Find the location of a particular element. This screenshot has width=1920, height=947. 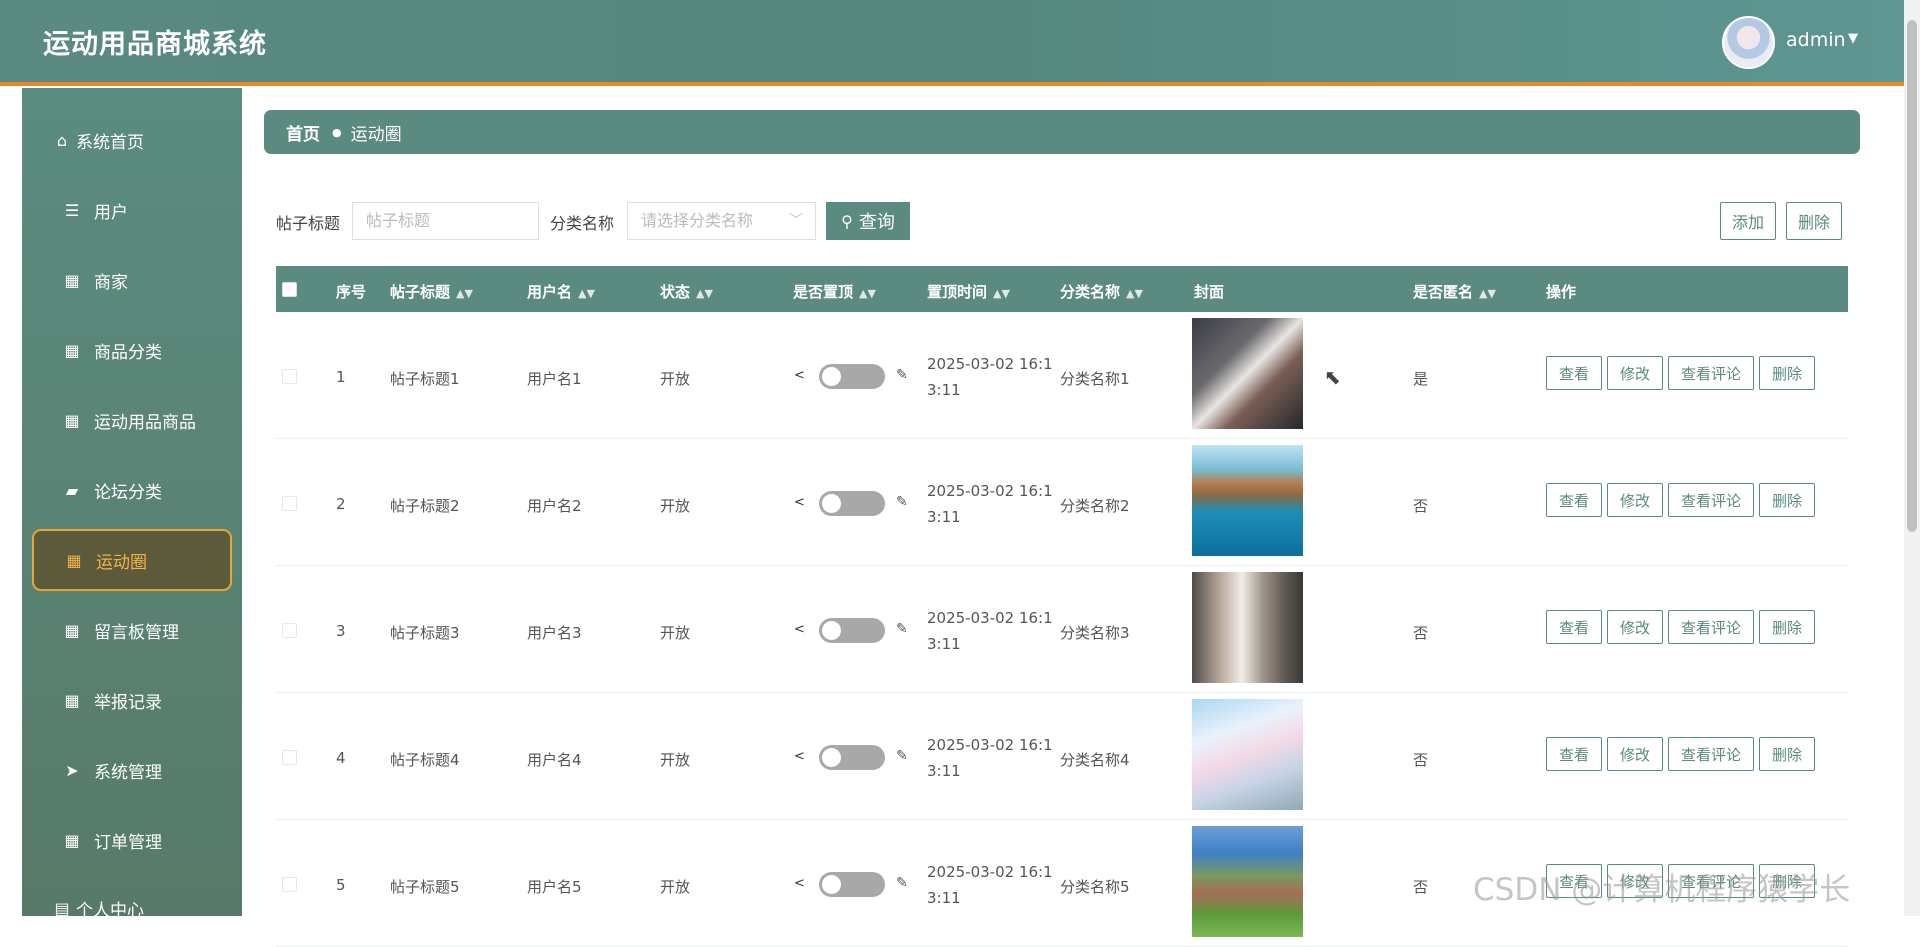

col-pinned: 是否置顶 ▲▼ is located at coordinates (834, 291).